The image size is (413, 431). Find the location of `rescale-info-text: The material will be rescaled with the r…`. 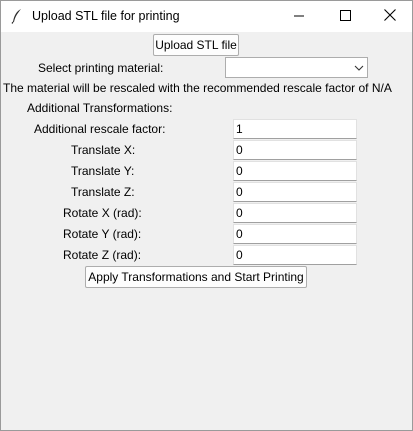

rescale-info-text: The material will be rescaled with the r… is located at coordinates (197, 88).